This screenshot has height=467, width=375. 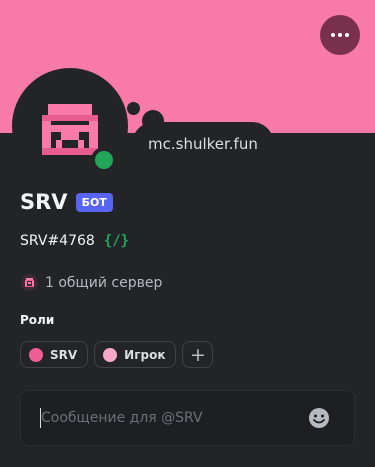 I want to click on display-name: SRV, so click(x=44, y=202).